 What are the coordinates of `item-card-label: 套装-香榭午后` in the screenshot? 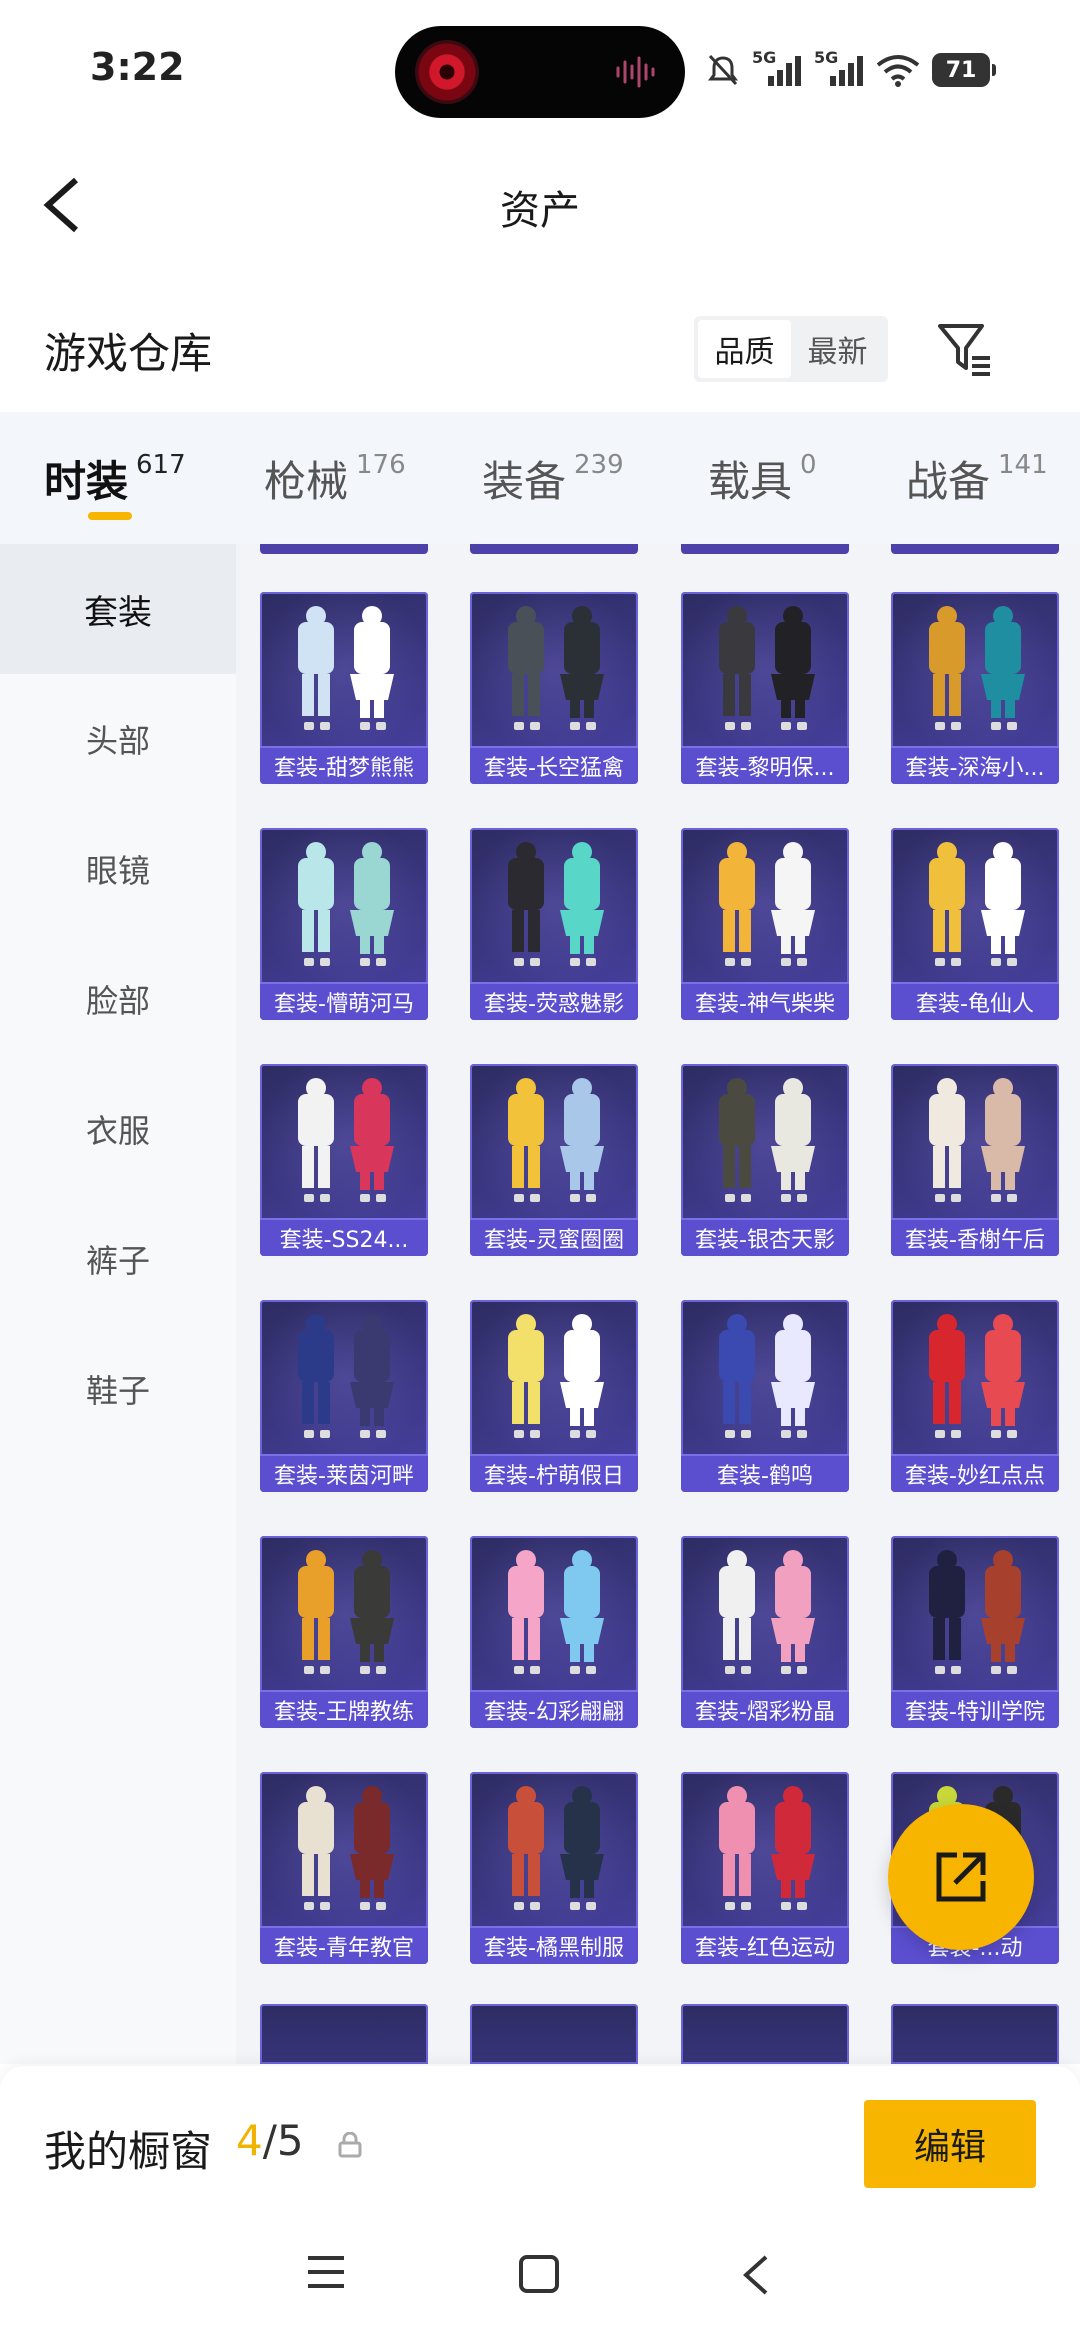 It's located at (975, 1237).